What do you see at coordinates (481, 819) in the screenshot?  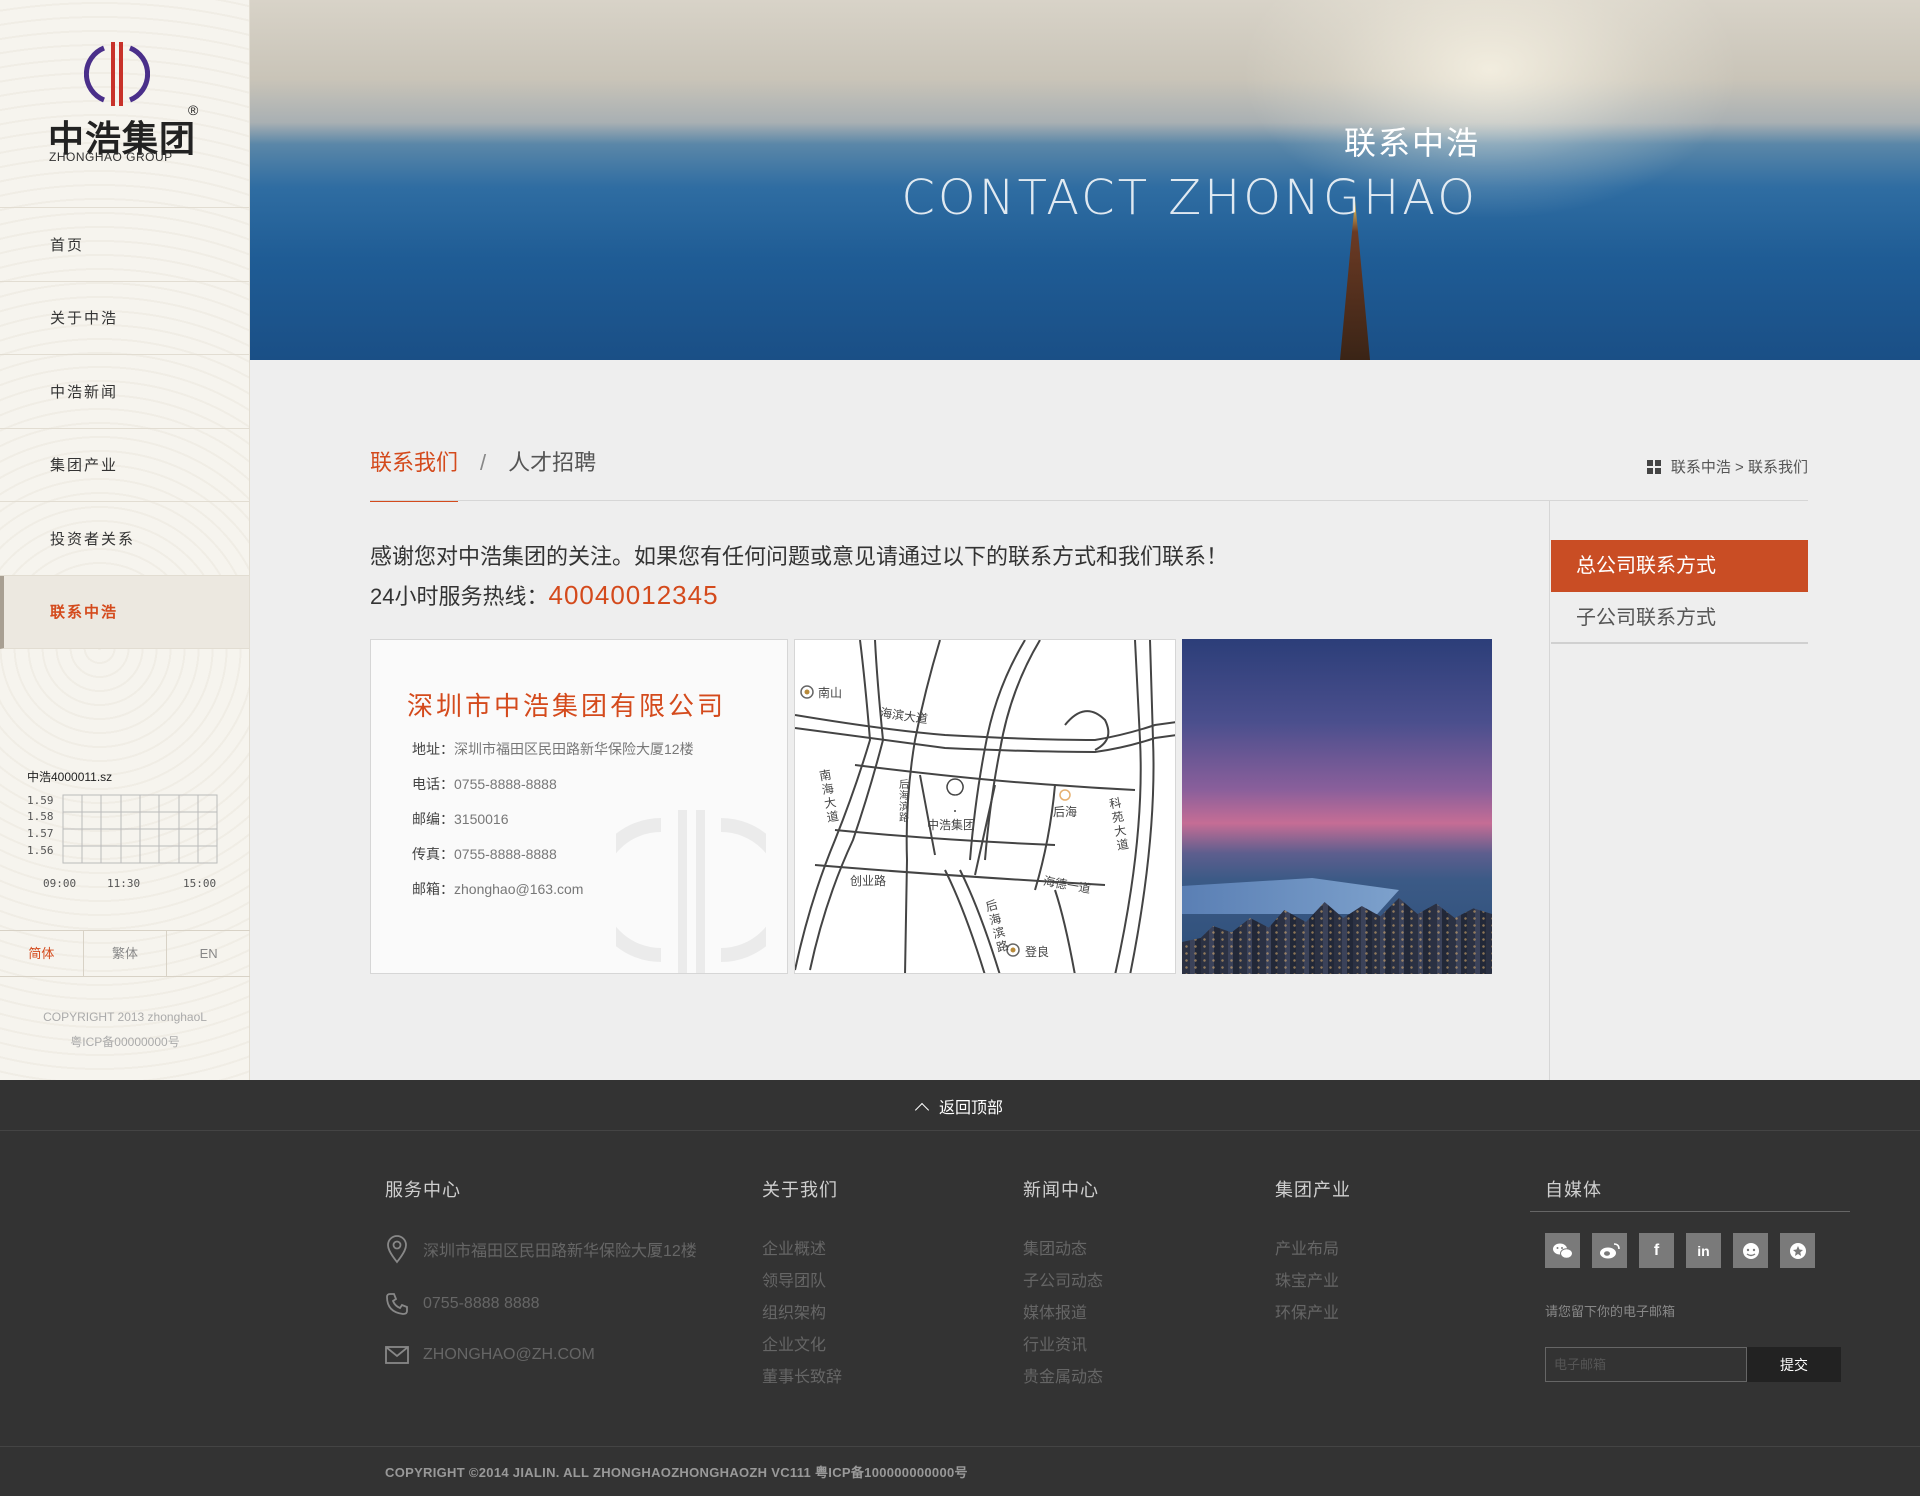 I see `contact-value: 3150016` at bounding box center [481, 819].